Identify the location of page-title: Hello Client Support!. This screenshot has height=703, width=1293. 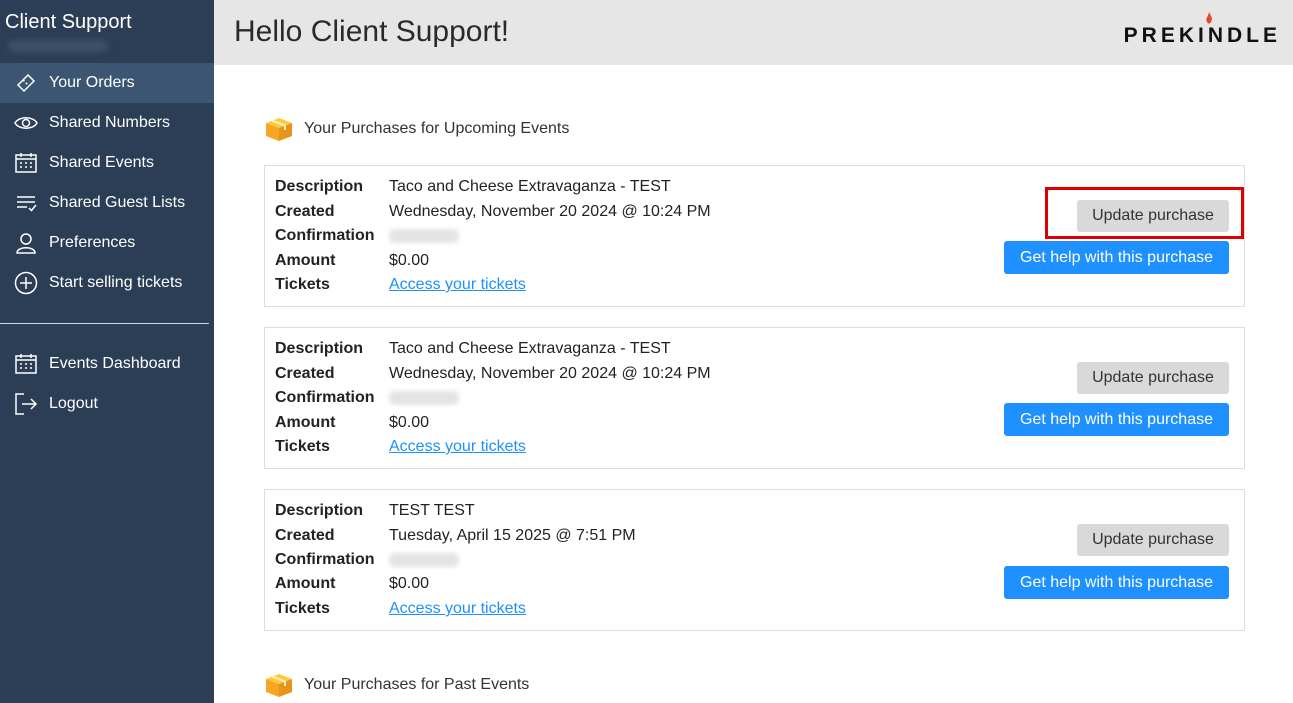
(372, 31).